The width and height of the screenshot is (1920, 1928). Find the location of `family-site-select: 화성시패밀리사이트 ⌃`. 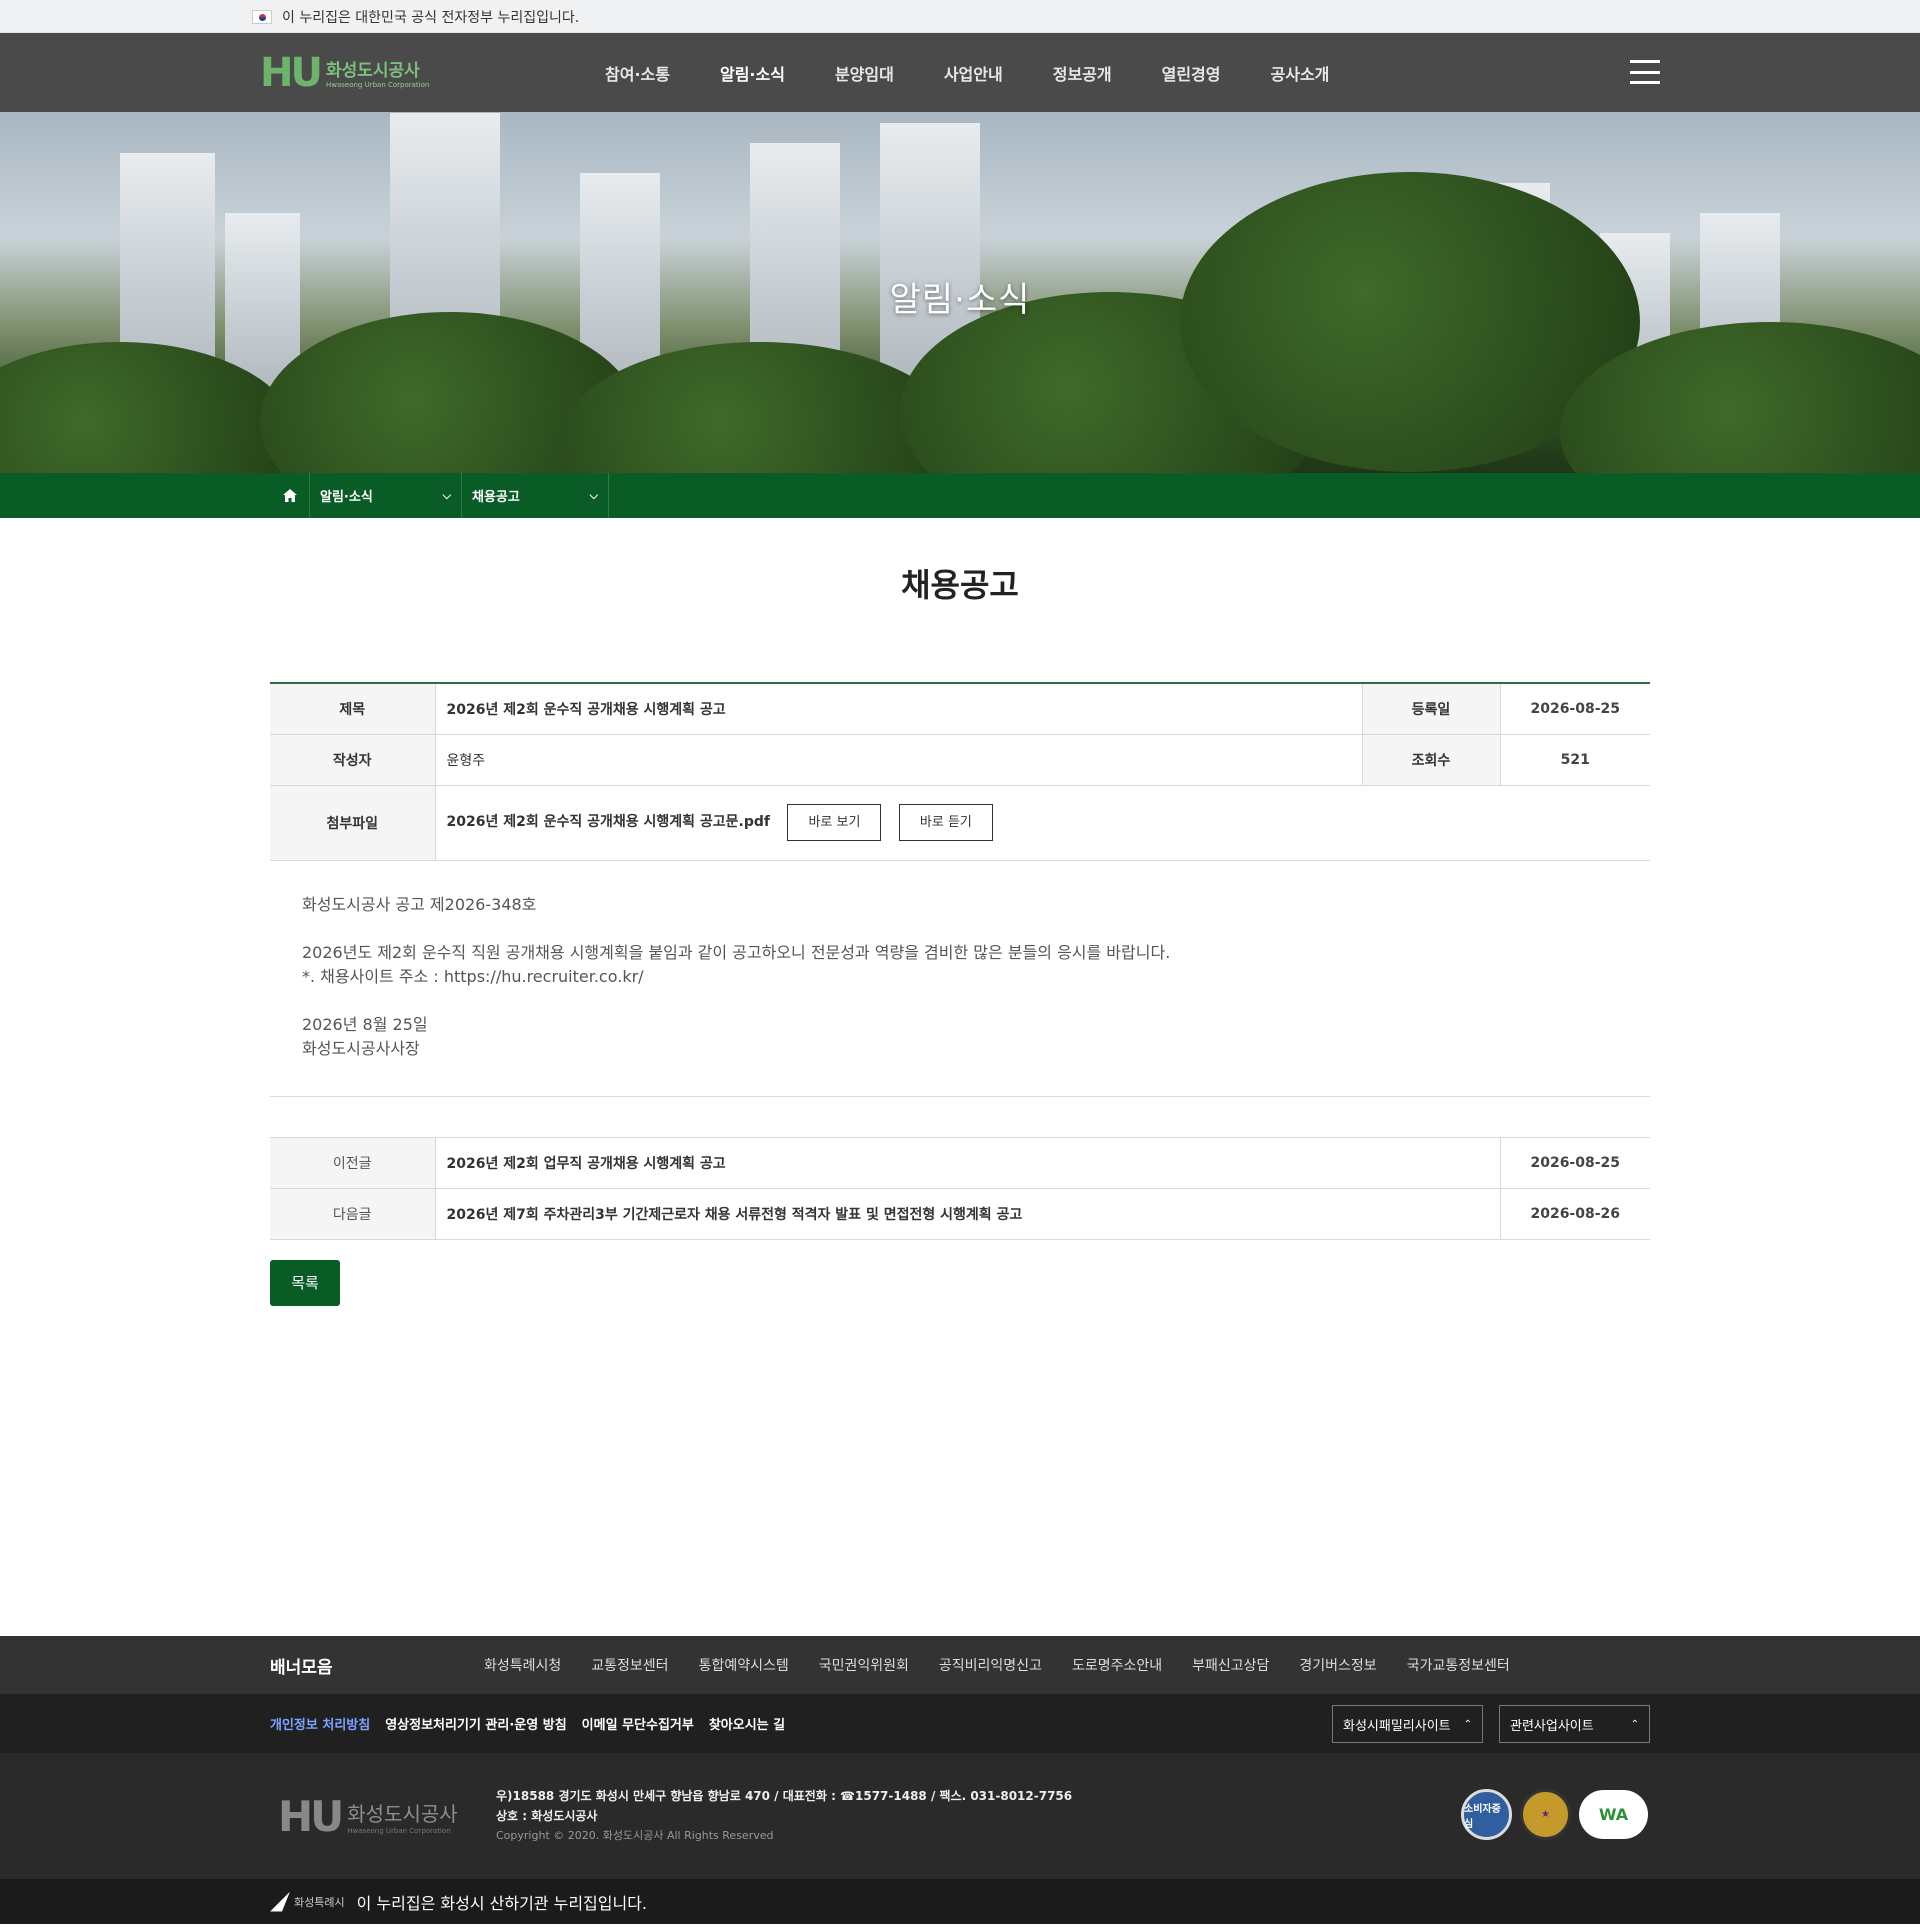

family-site-select: 화성시패밀리사이트 ⌃ is located at coordinates (1407, 1724).